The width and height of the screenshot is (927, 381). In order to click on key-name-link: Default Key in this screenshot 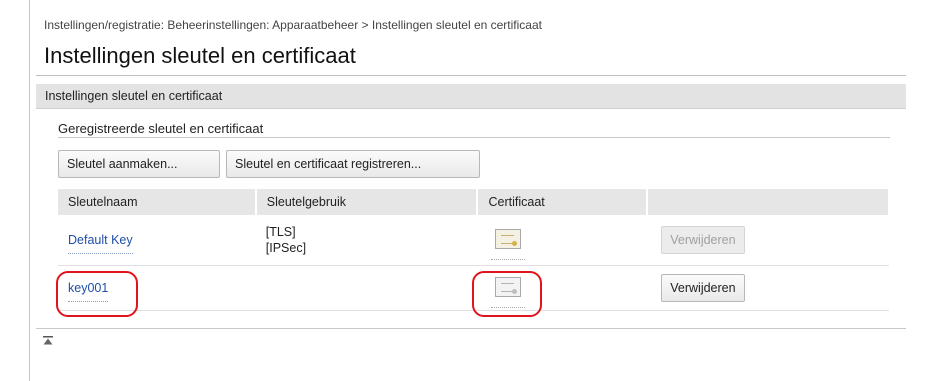, I will do `click(100, 243)`.